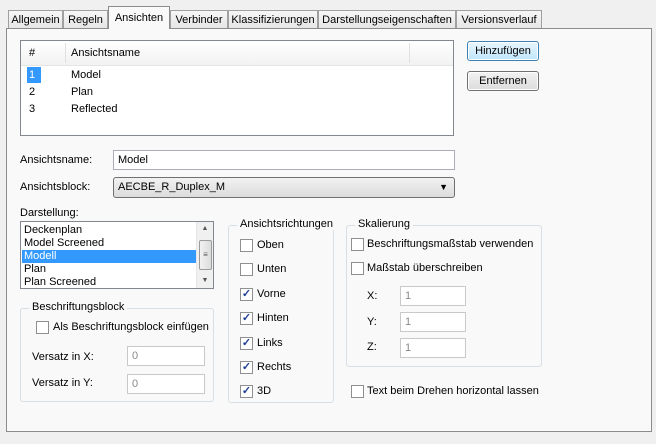 The width and height of the screenshot is (656, 444). What do you see at coordinates (35, 19) in the screenshot?
I see `tab-allgemein: Allgemein` at bounding box center [35, 19].